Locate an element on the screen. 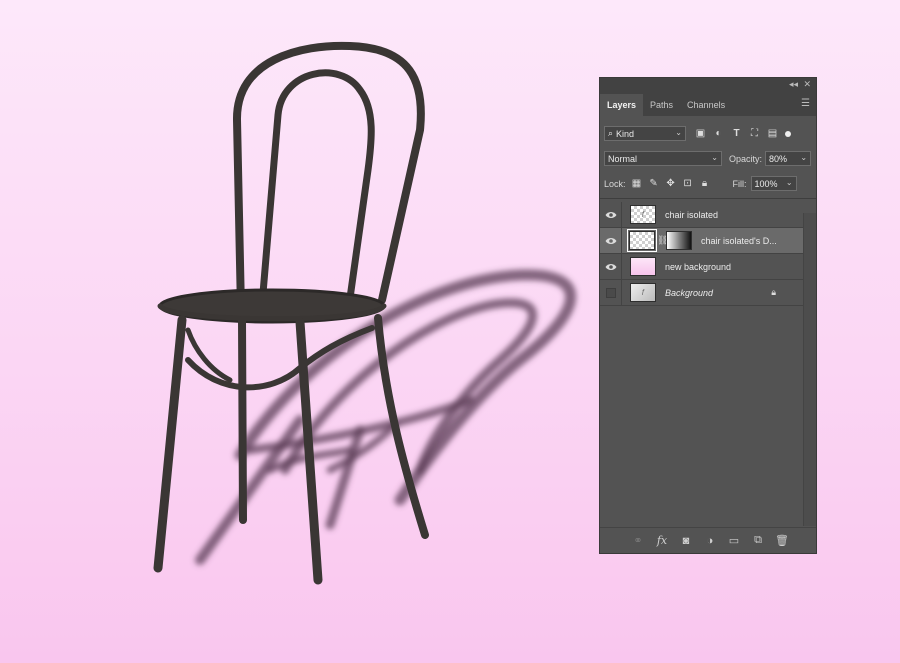 The image size is (900, 663). layers-scrollbar is located at coordinates (809, 369).